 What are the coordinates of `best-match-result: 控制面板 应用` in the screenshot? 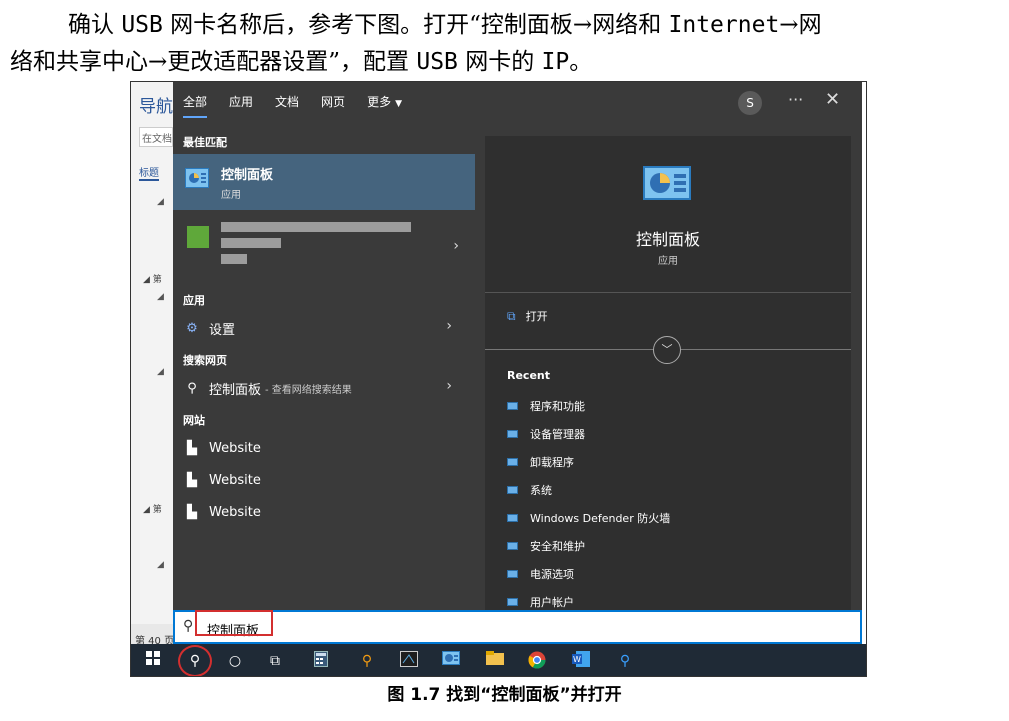 It's located at (324, 182).